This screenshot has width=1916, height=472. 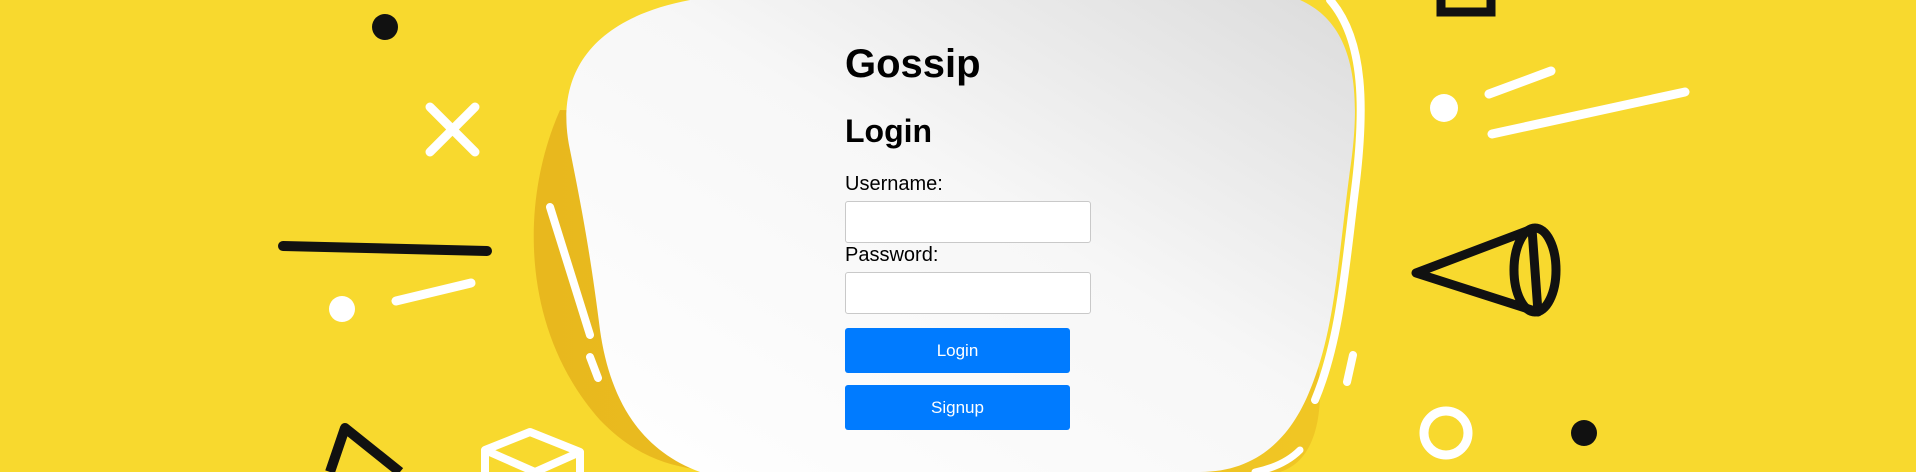 I want to click on cone-shape, so click(x=1486, y=270).